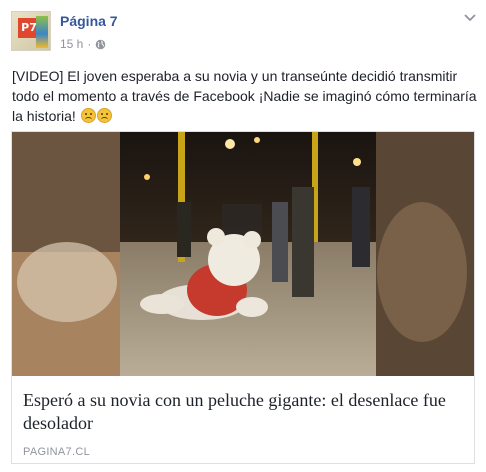 The width and height of the screenshot is (486, 472). I want to click on page-name-link: Página 7, so click(89, 21).